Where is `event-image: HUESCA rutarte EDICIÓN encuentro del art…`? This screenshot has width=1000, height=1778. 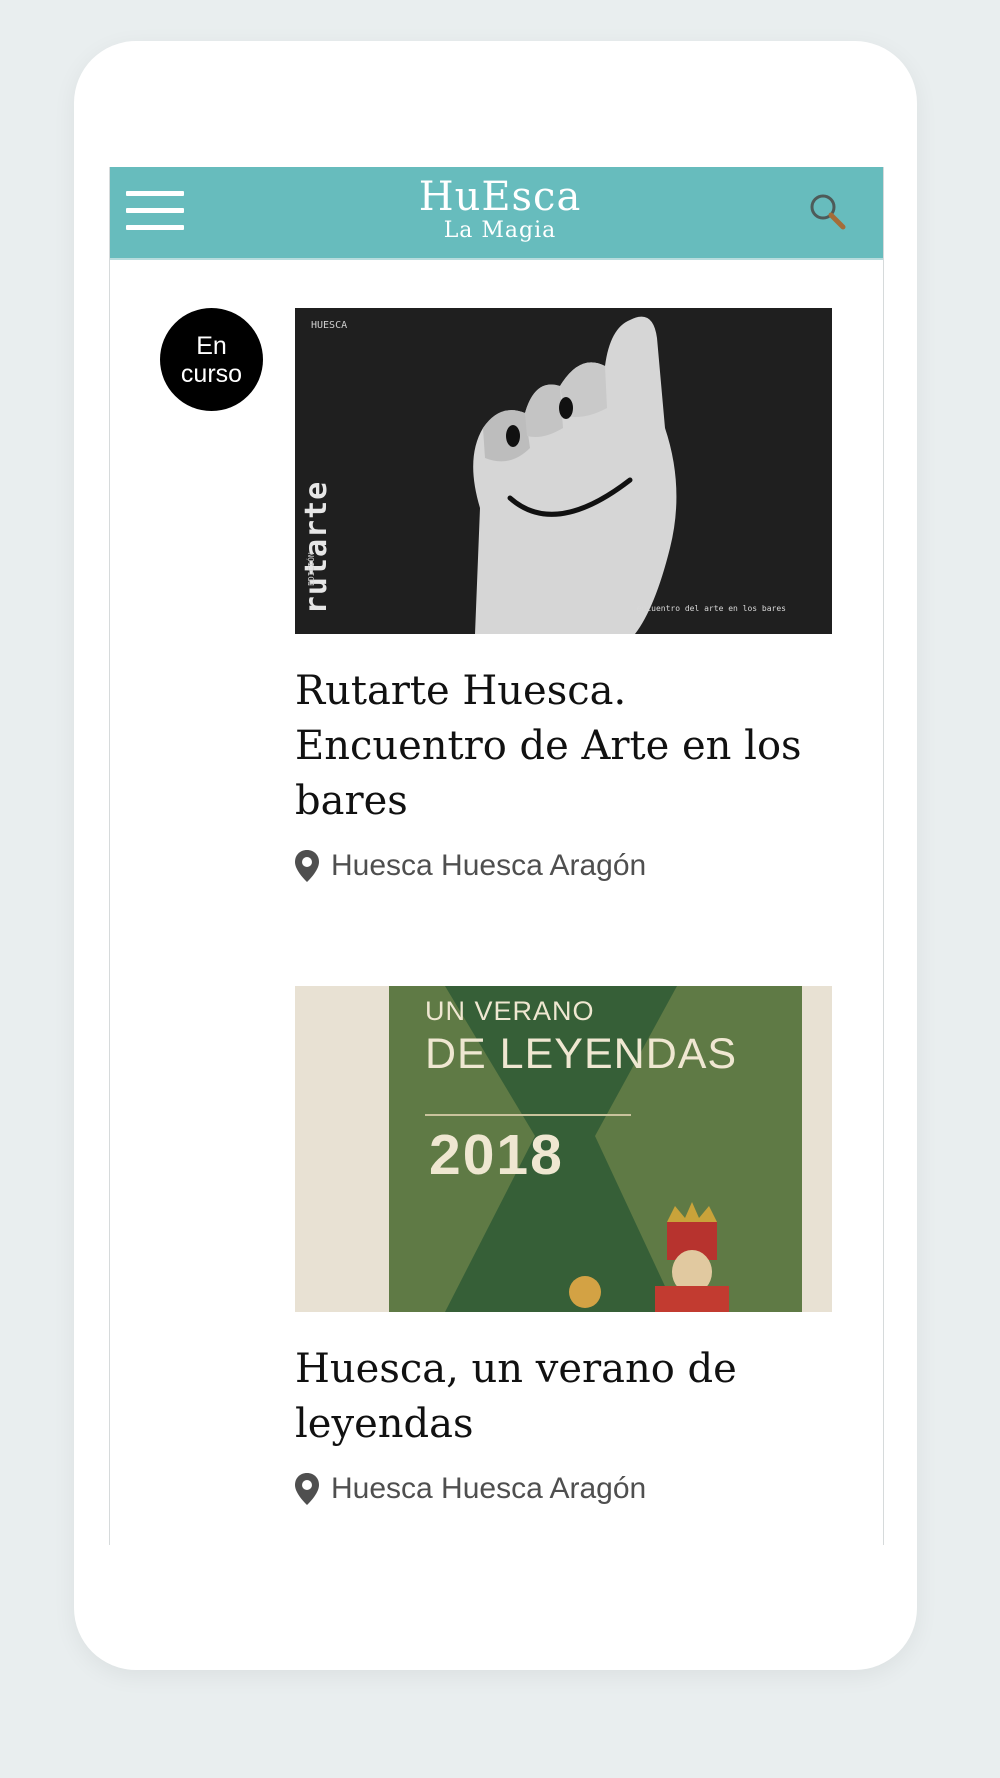 event-image: HUESCA rutarte EDICIÓN encuentro del art… is located at coordinates (563, 471).